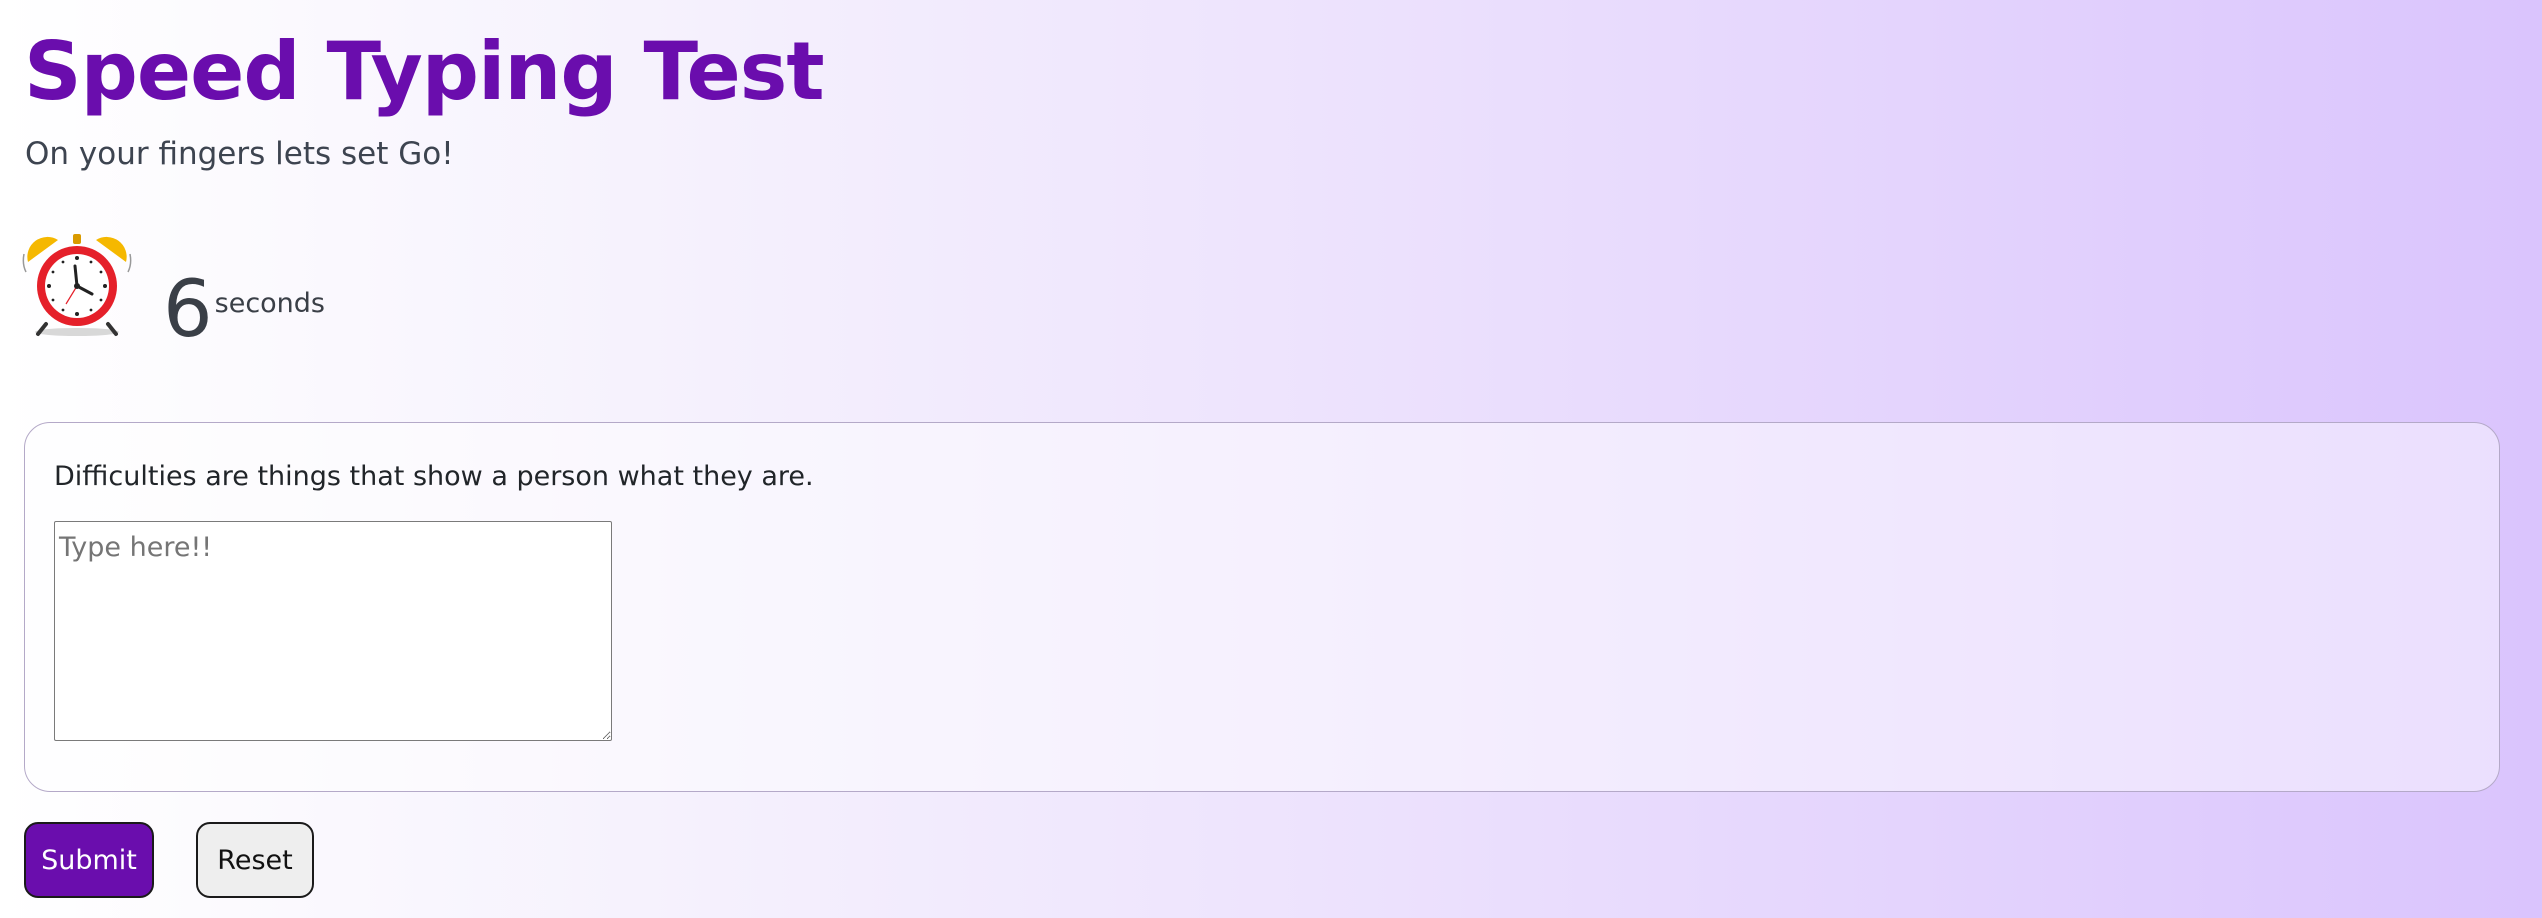  What do you see at coordinates (89, 860) in the screenshot?
I see `submit-button: Submit` at bounding box center [89, 860].